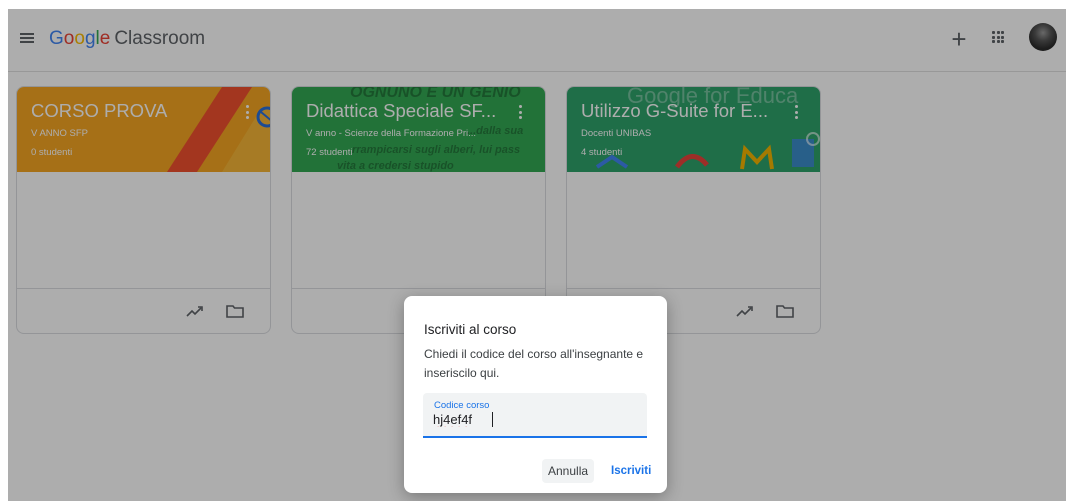 The image size is (1066, 501). I want to click on dialog-title: Iscriviti al corso, so click(470, 329).